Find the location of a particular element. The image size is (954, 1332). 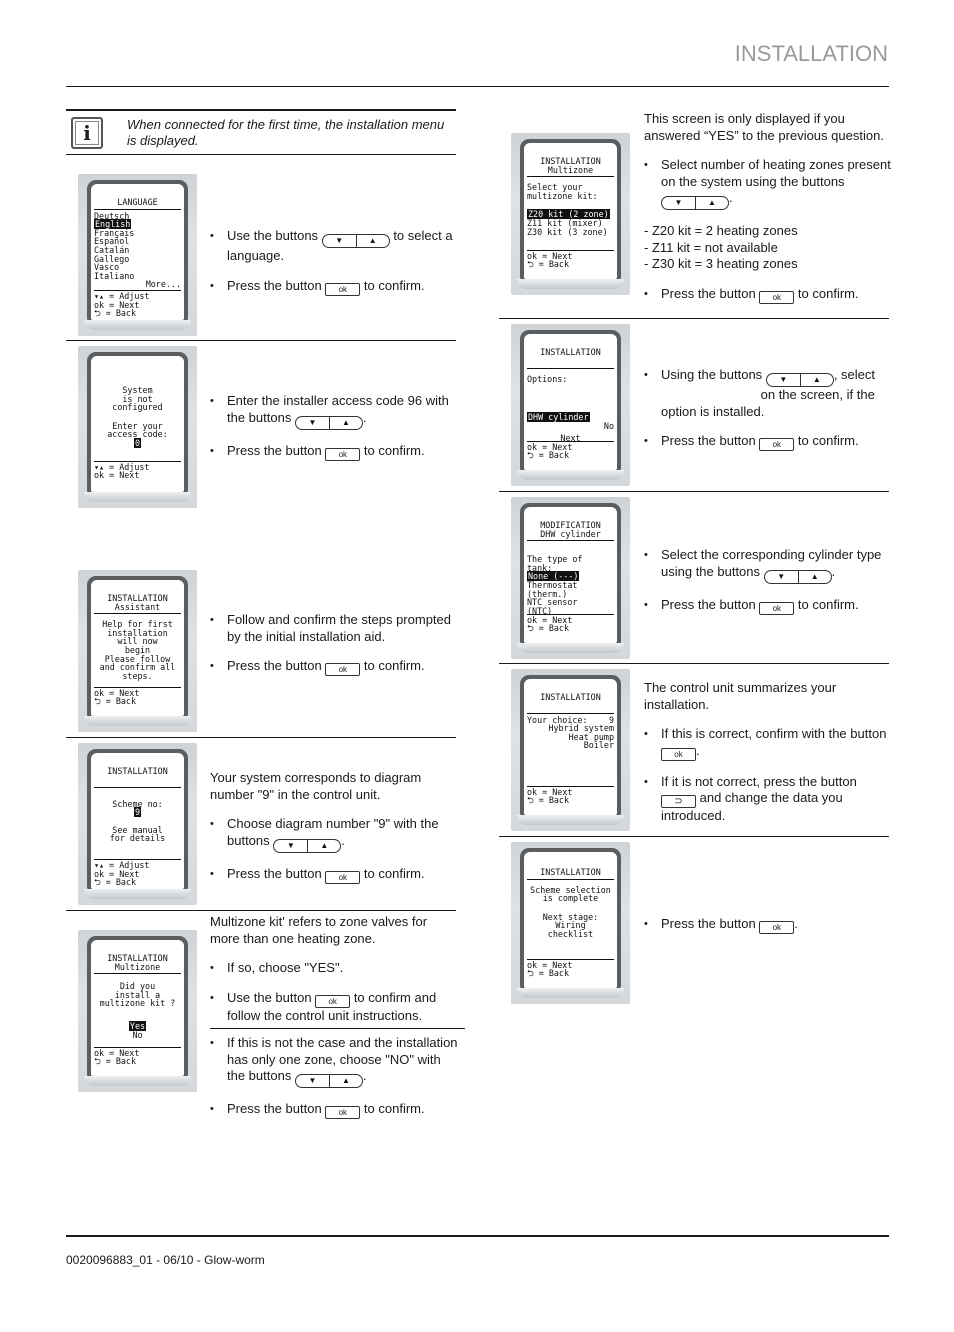

screen-line: Boiler is located at coordinates (598, 745).